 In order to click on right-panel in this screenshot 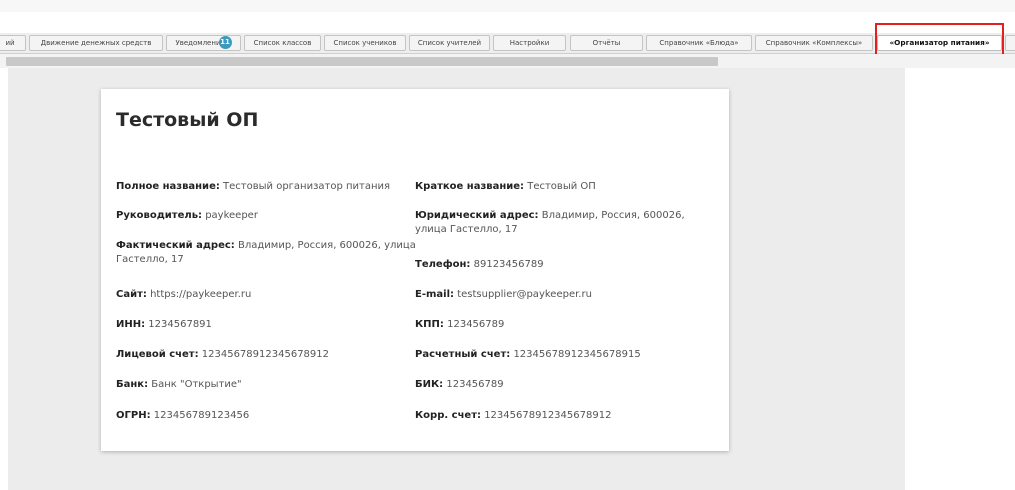, I will do `click(960, 279)`.